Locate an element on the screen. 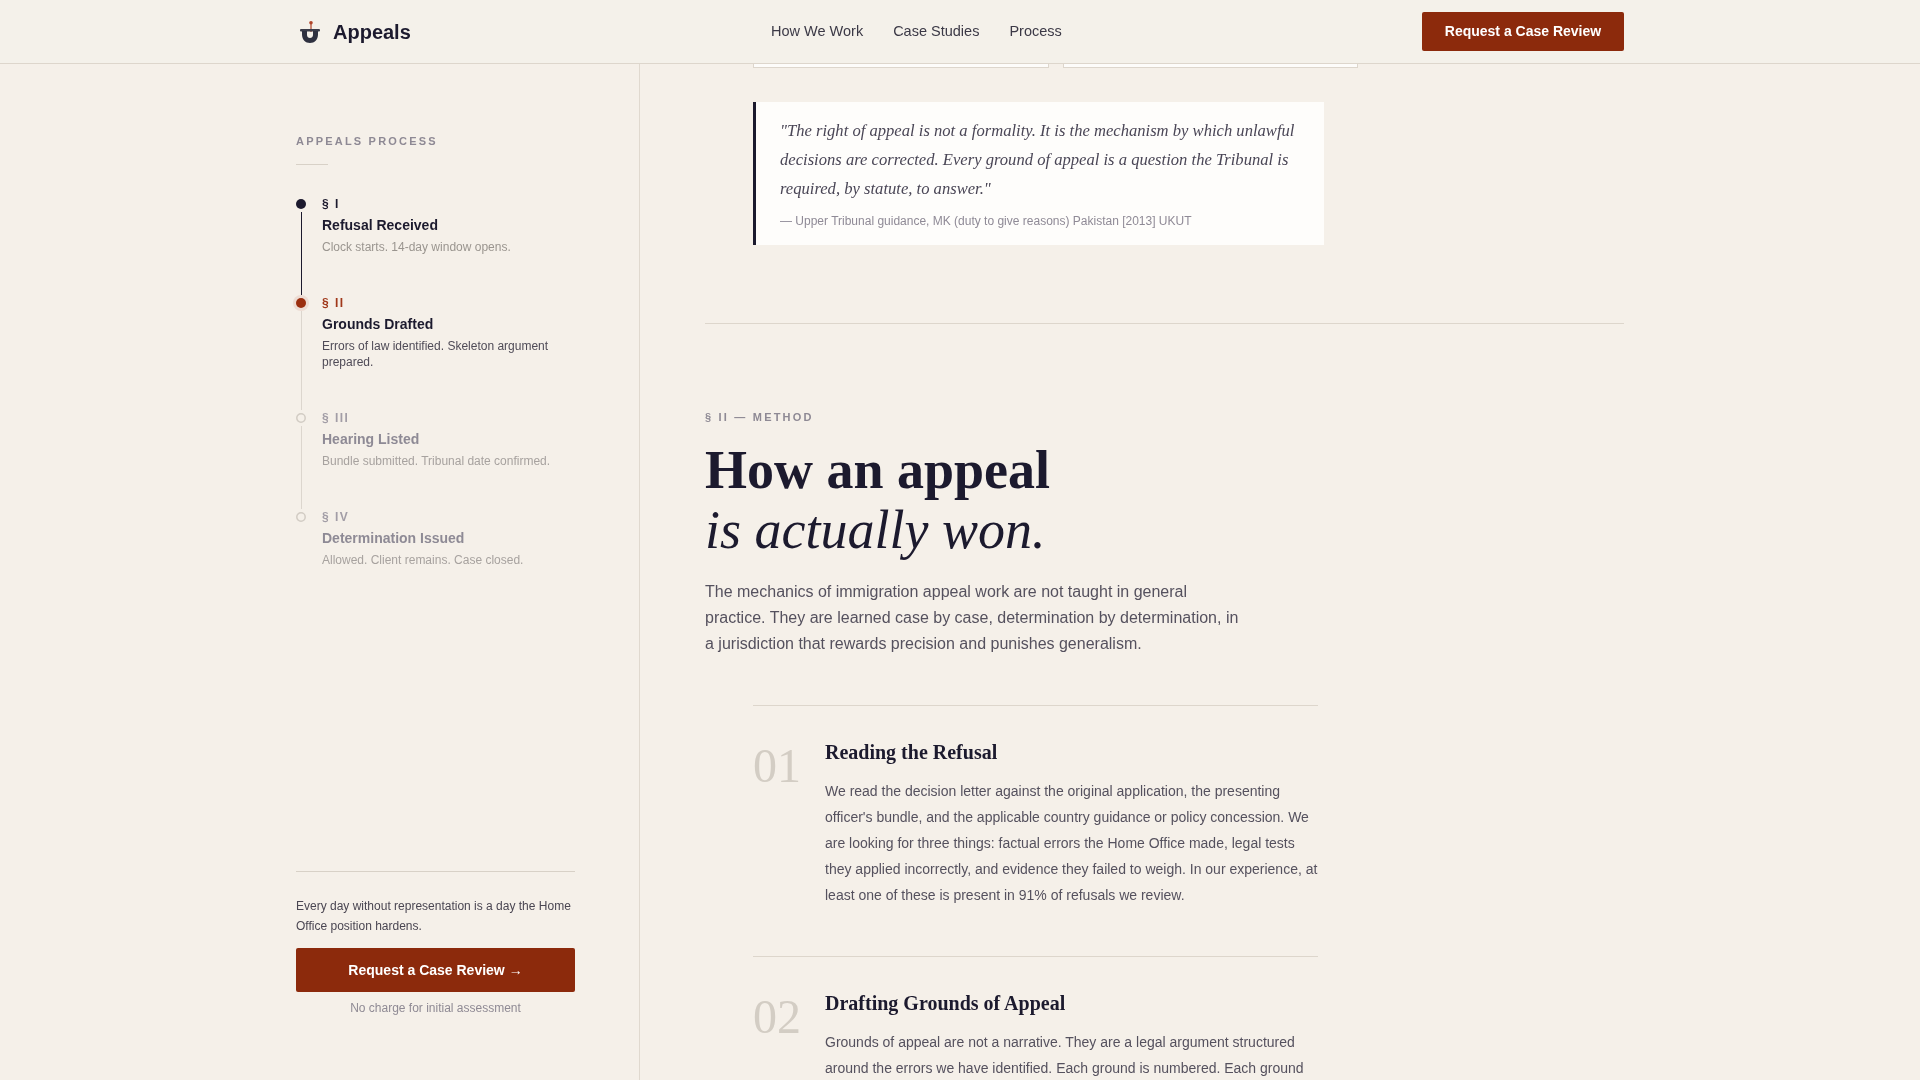 The height and width of the screenshot is (1080, 1920). urgency-note: Every day without representation is a day the Home Office position hardens. is located at coordinates (434, 916).